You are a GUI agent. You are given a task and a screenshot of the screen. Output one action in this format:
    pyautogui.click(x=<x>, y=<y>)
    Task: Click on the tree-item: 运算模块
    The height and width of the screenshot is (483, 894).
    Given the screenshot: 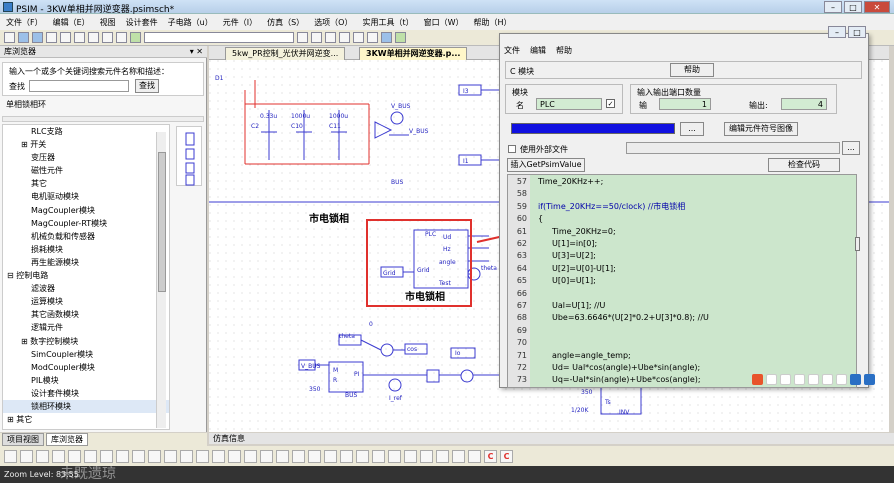 What is the action you would take?
    pyautogui.click(x=86, y=301)
    